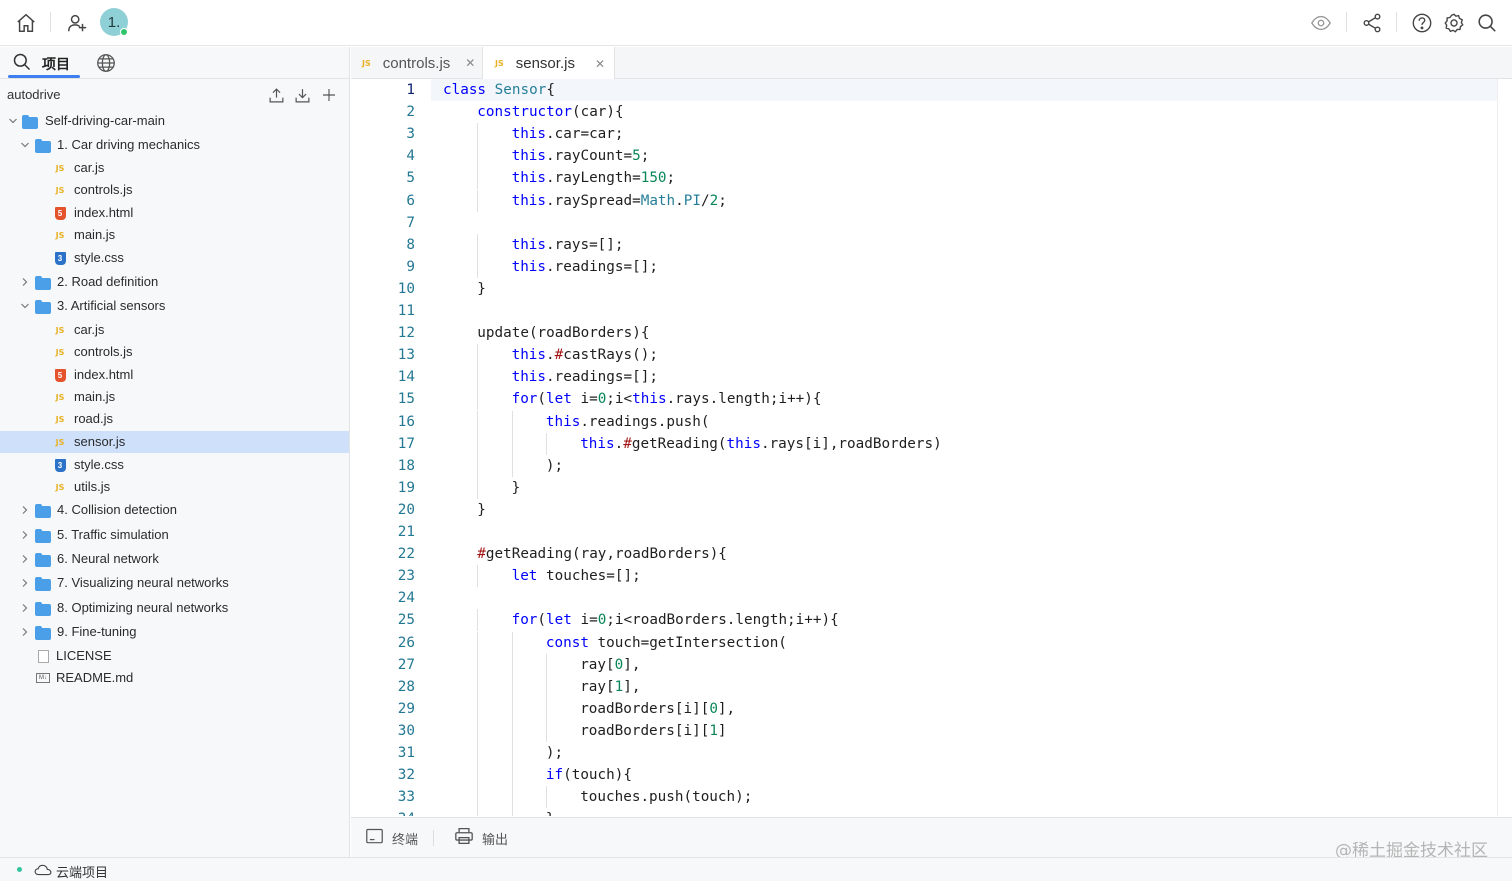 The width and height of the screenshot is (1512, 881). I want to click on status-bar: 云端项目, so click(756, 869).